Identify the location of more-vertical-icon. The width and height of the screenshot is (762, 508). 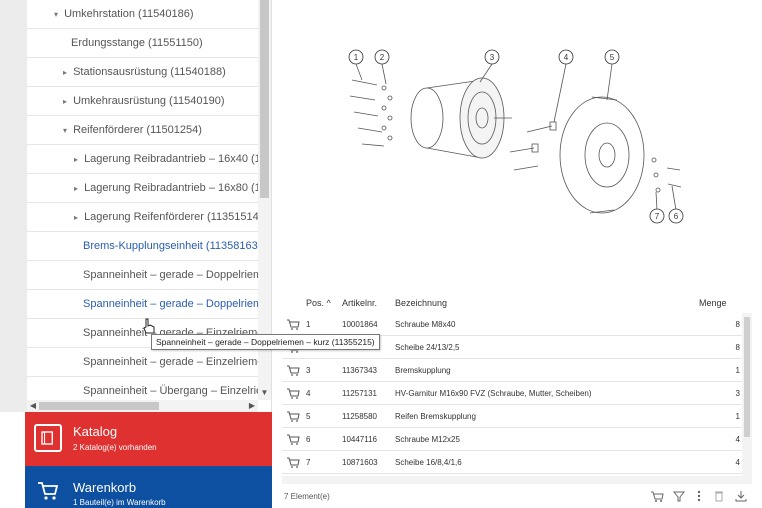
(699, 496).